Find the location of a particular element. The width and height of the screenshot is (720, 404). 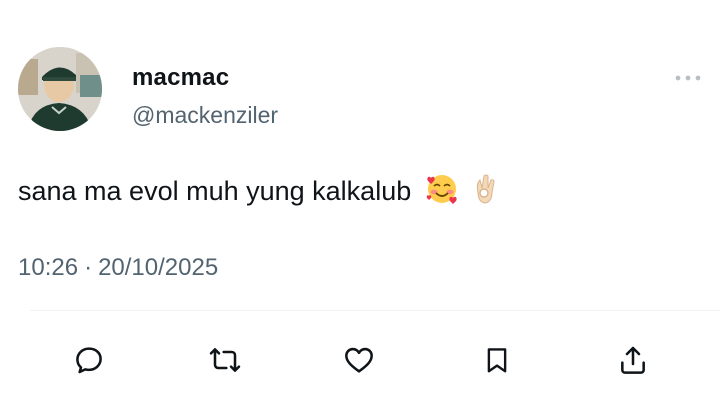

like-button is located at coordinates (359, 360).